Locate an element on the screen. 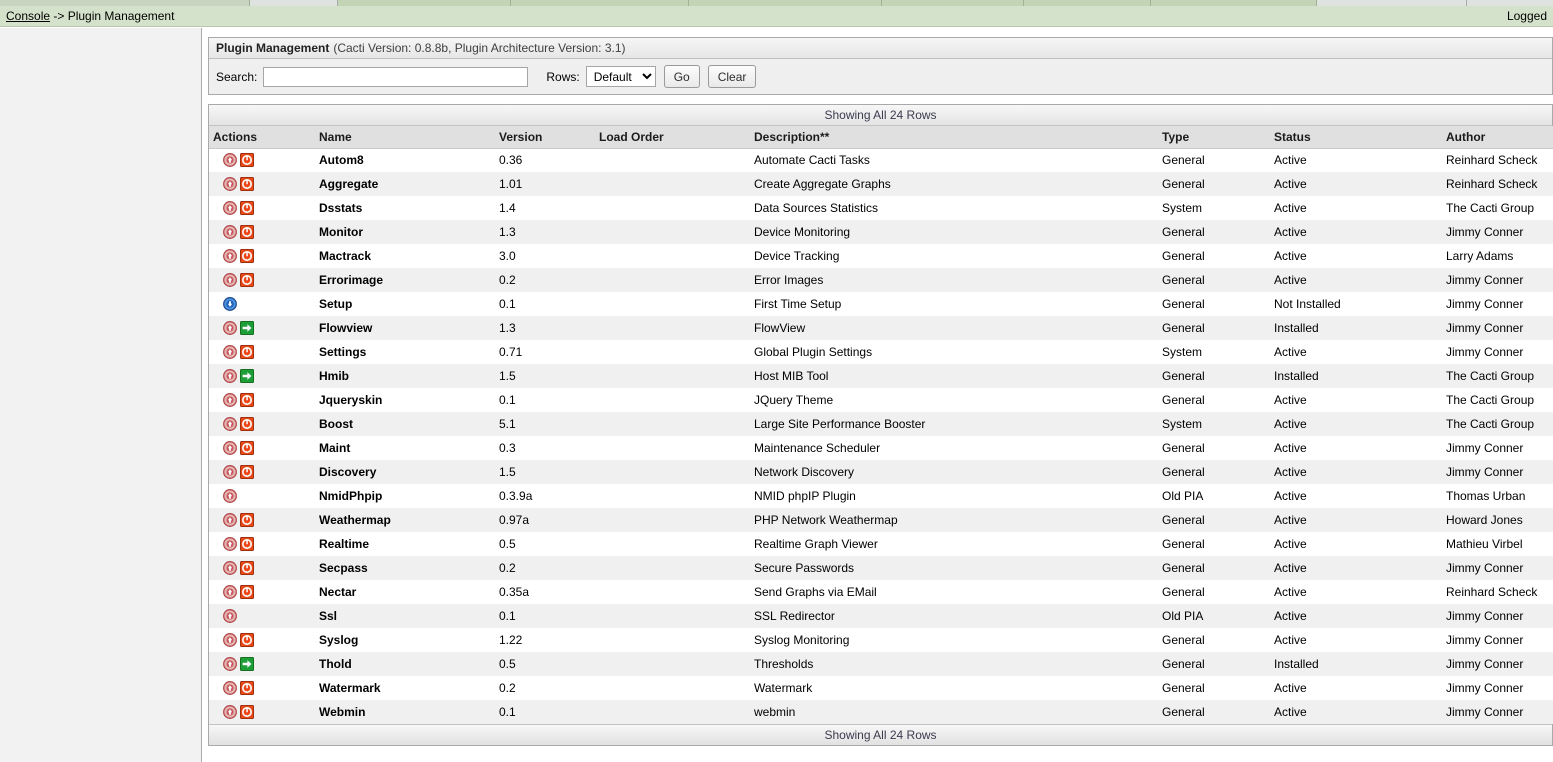  plugin-name: Nectar is located at coordinates (405, 592).